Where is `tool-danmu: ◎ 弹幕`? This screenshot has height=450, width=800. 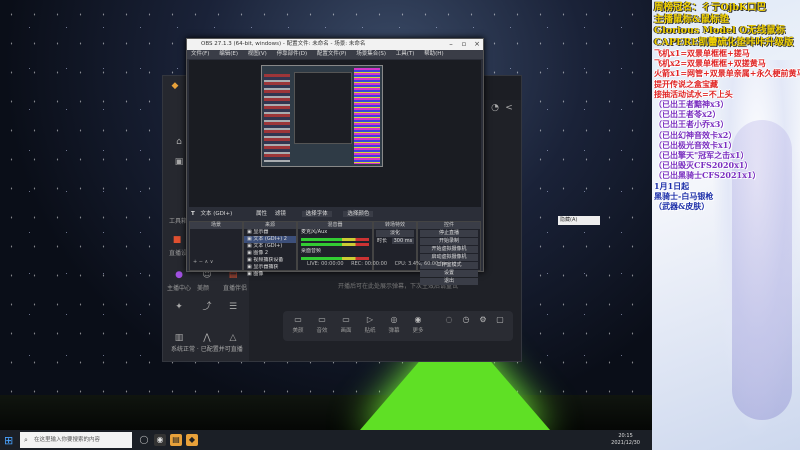
tool-danmu: ◎ 弹幕 is located at coordinates (394, 324).